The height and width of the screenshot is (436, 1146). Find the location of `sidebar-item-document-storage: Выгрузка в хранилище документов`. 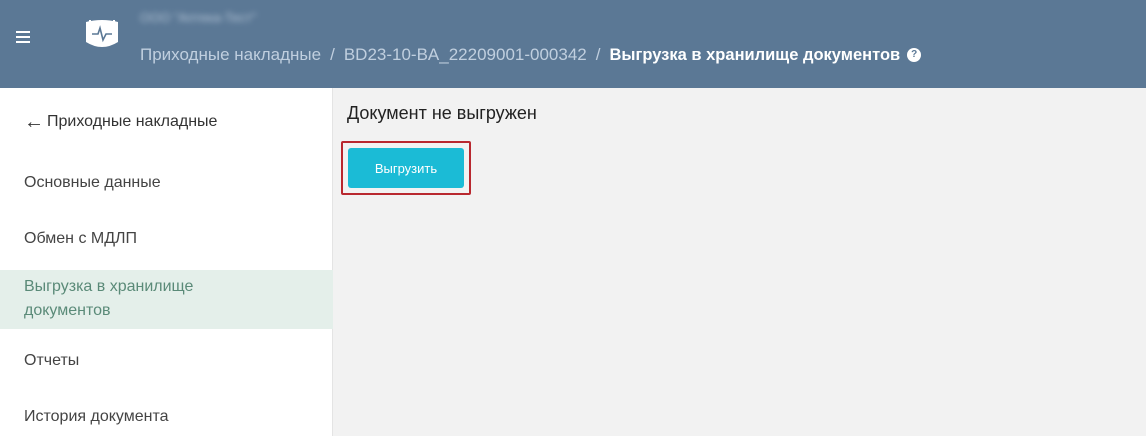

sidebar-item-document-storage: Выгрузка в хранилище документов is located at coordinates (166, 299).